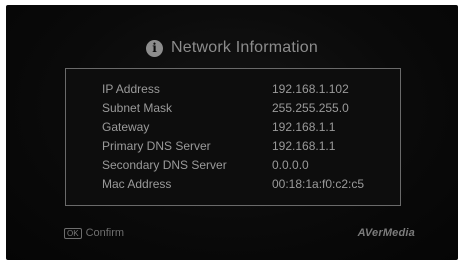 This screenshot has width=464, height=265. Describe the element at coordinates (386, 233) in the screenshot. I see `brand-logo: AVerMedia` at that location.